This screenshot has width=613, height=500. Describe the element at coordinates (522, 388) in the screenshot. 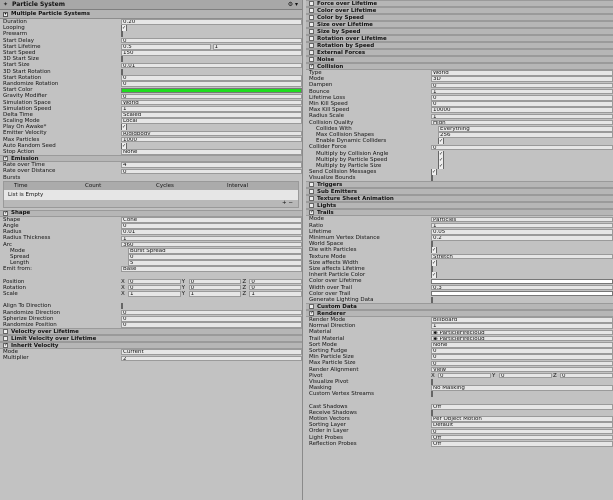

I see `masking-field: No Masking` at that location.